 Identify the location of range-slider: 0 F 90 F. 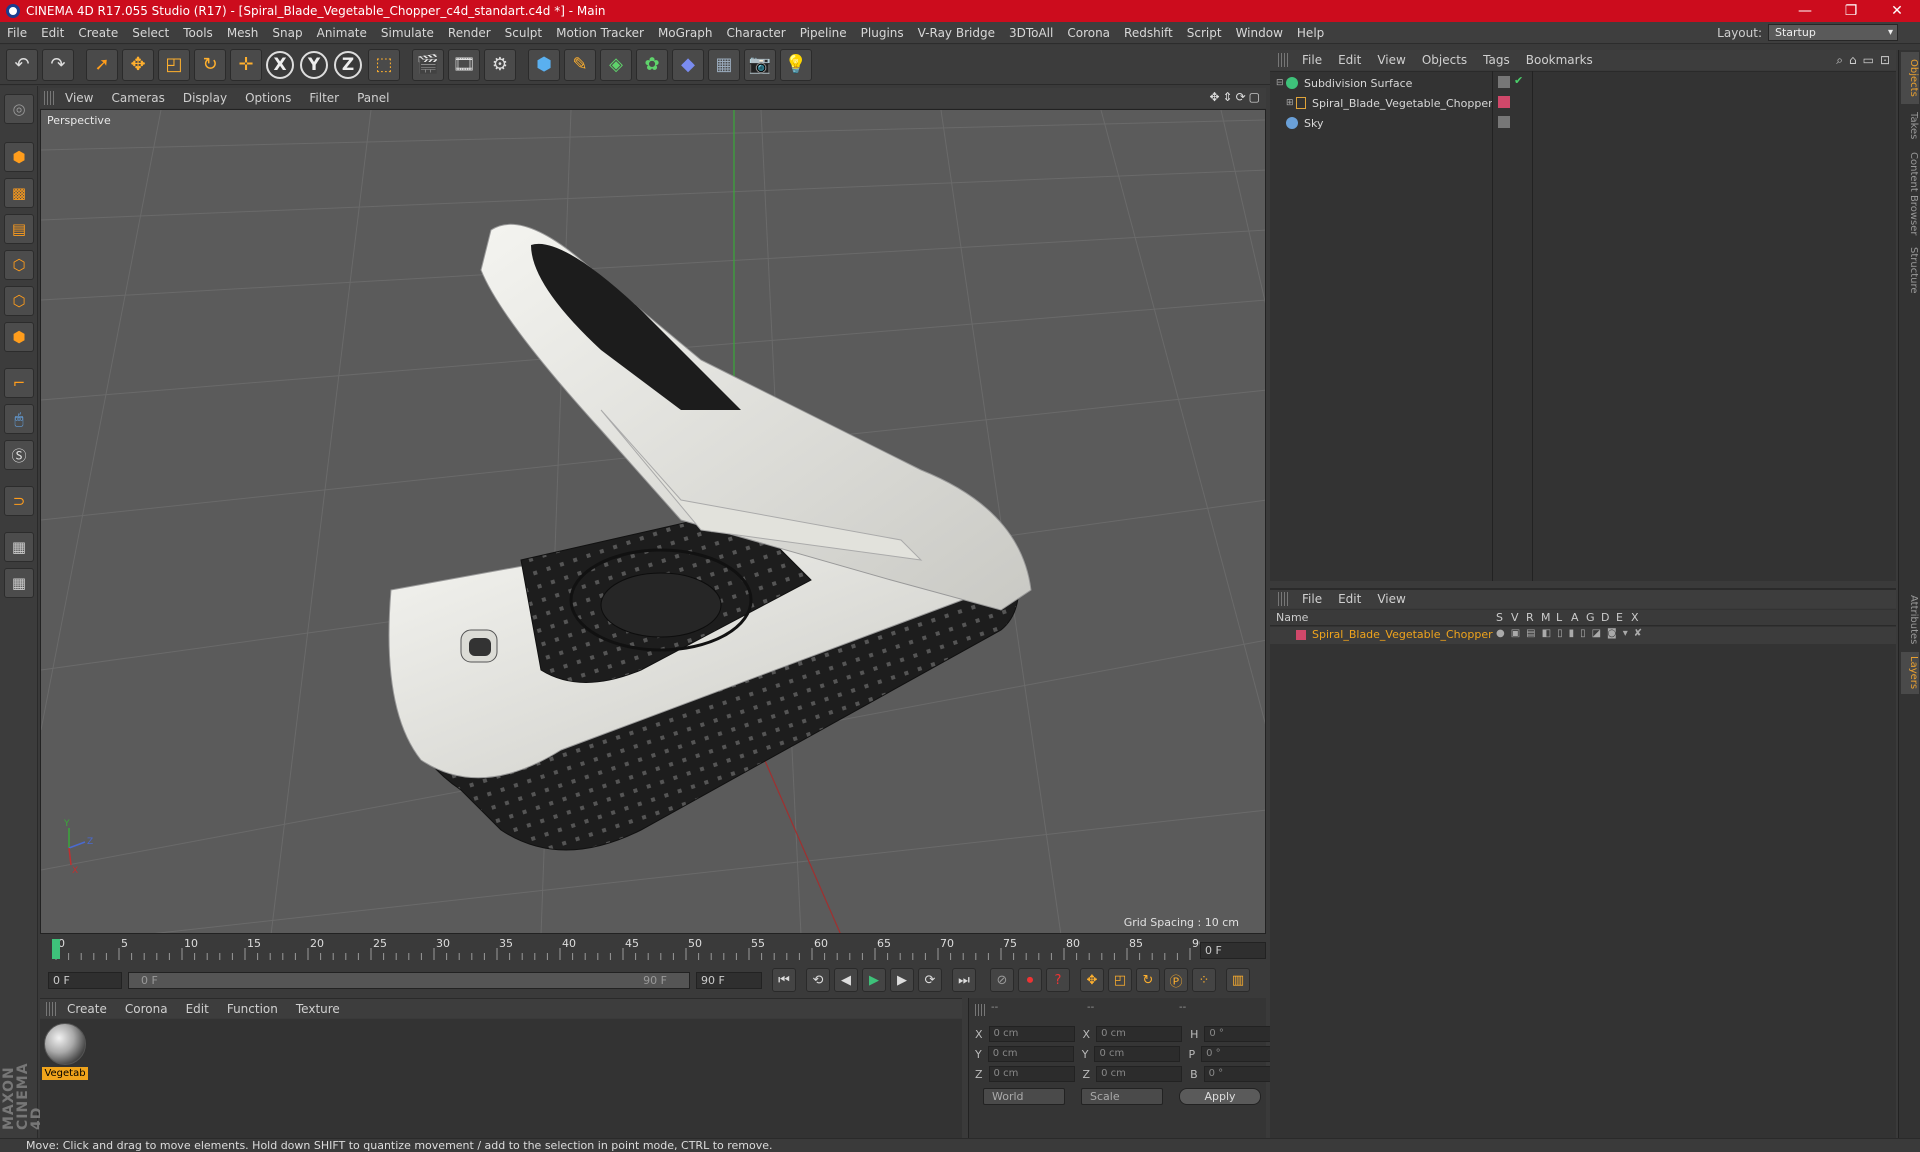
(409, 980).